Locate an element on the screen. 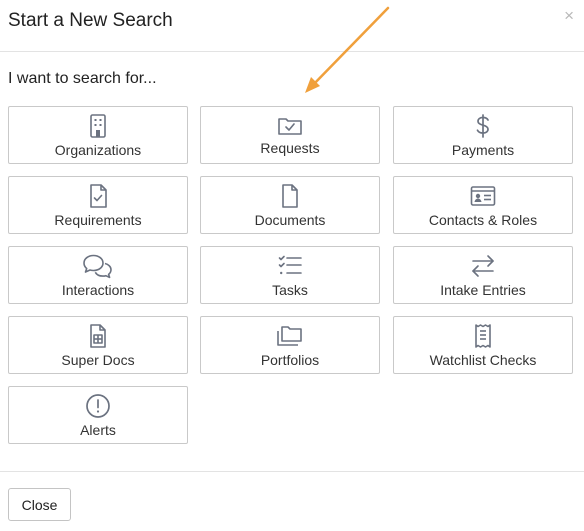 The height and width of the screenshot is (531, 584). building-icon is located at coordinates (98, 126).